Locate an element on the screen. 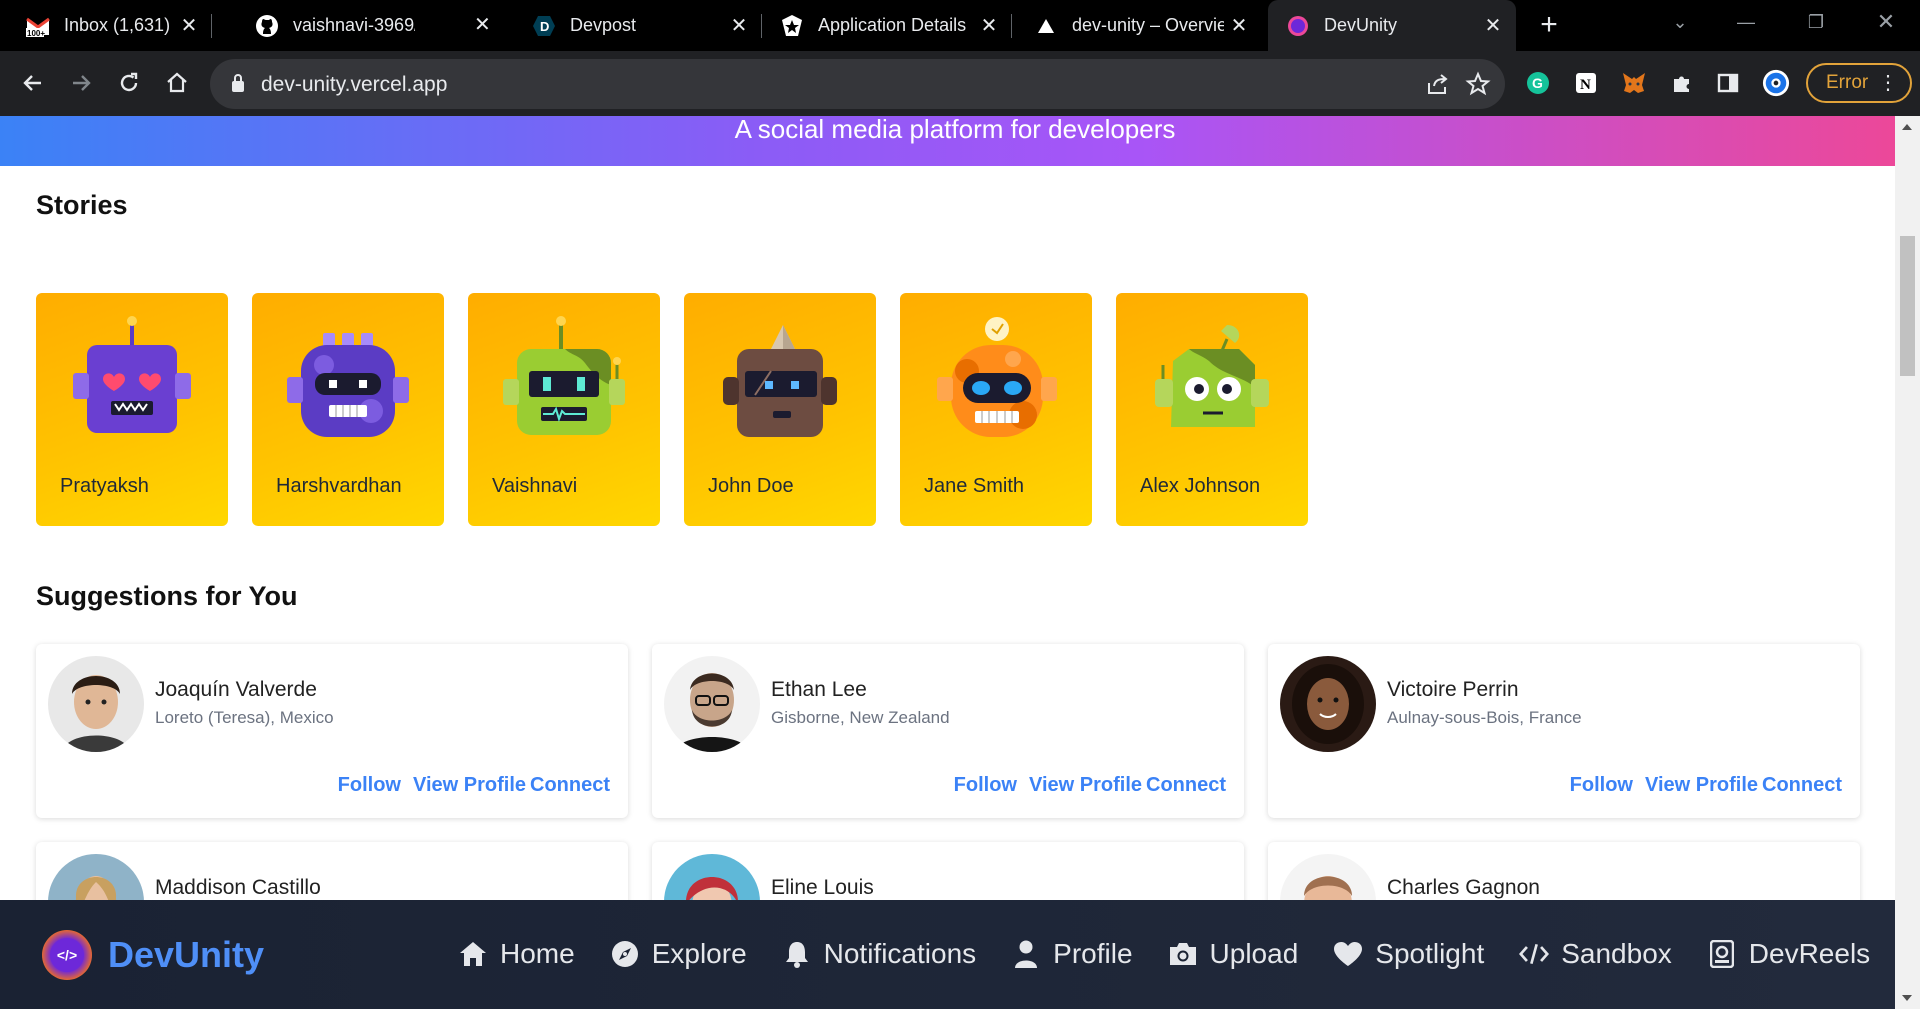 The image size is (1920, 1009). story-card: Jane Smith is located at coordinates (996, 409).